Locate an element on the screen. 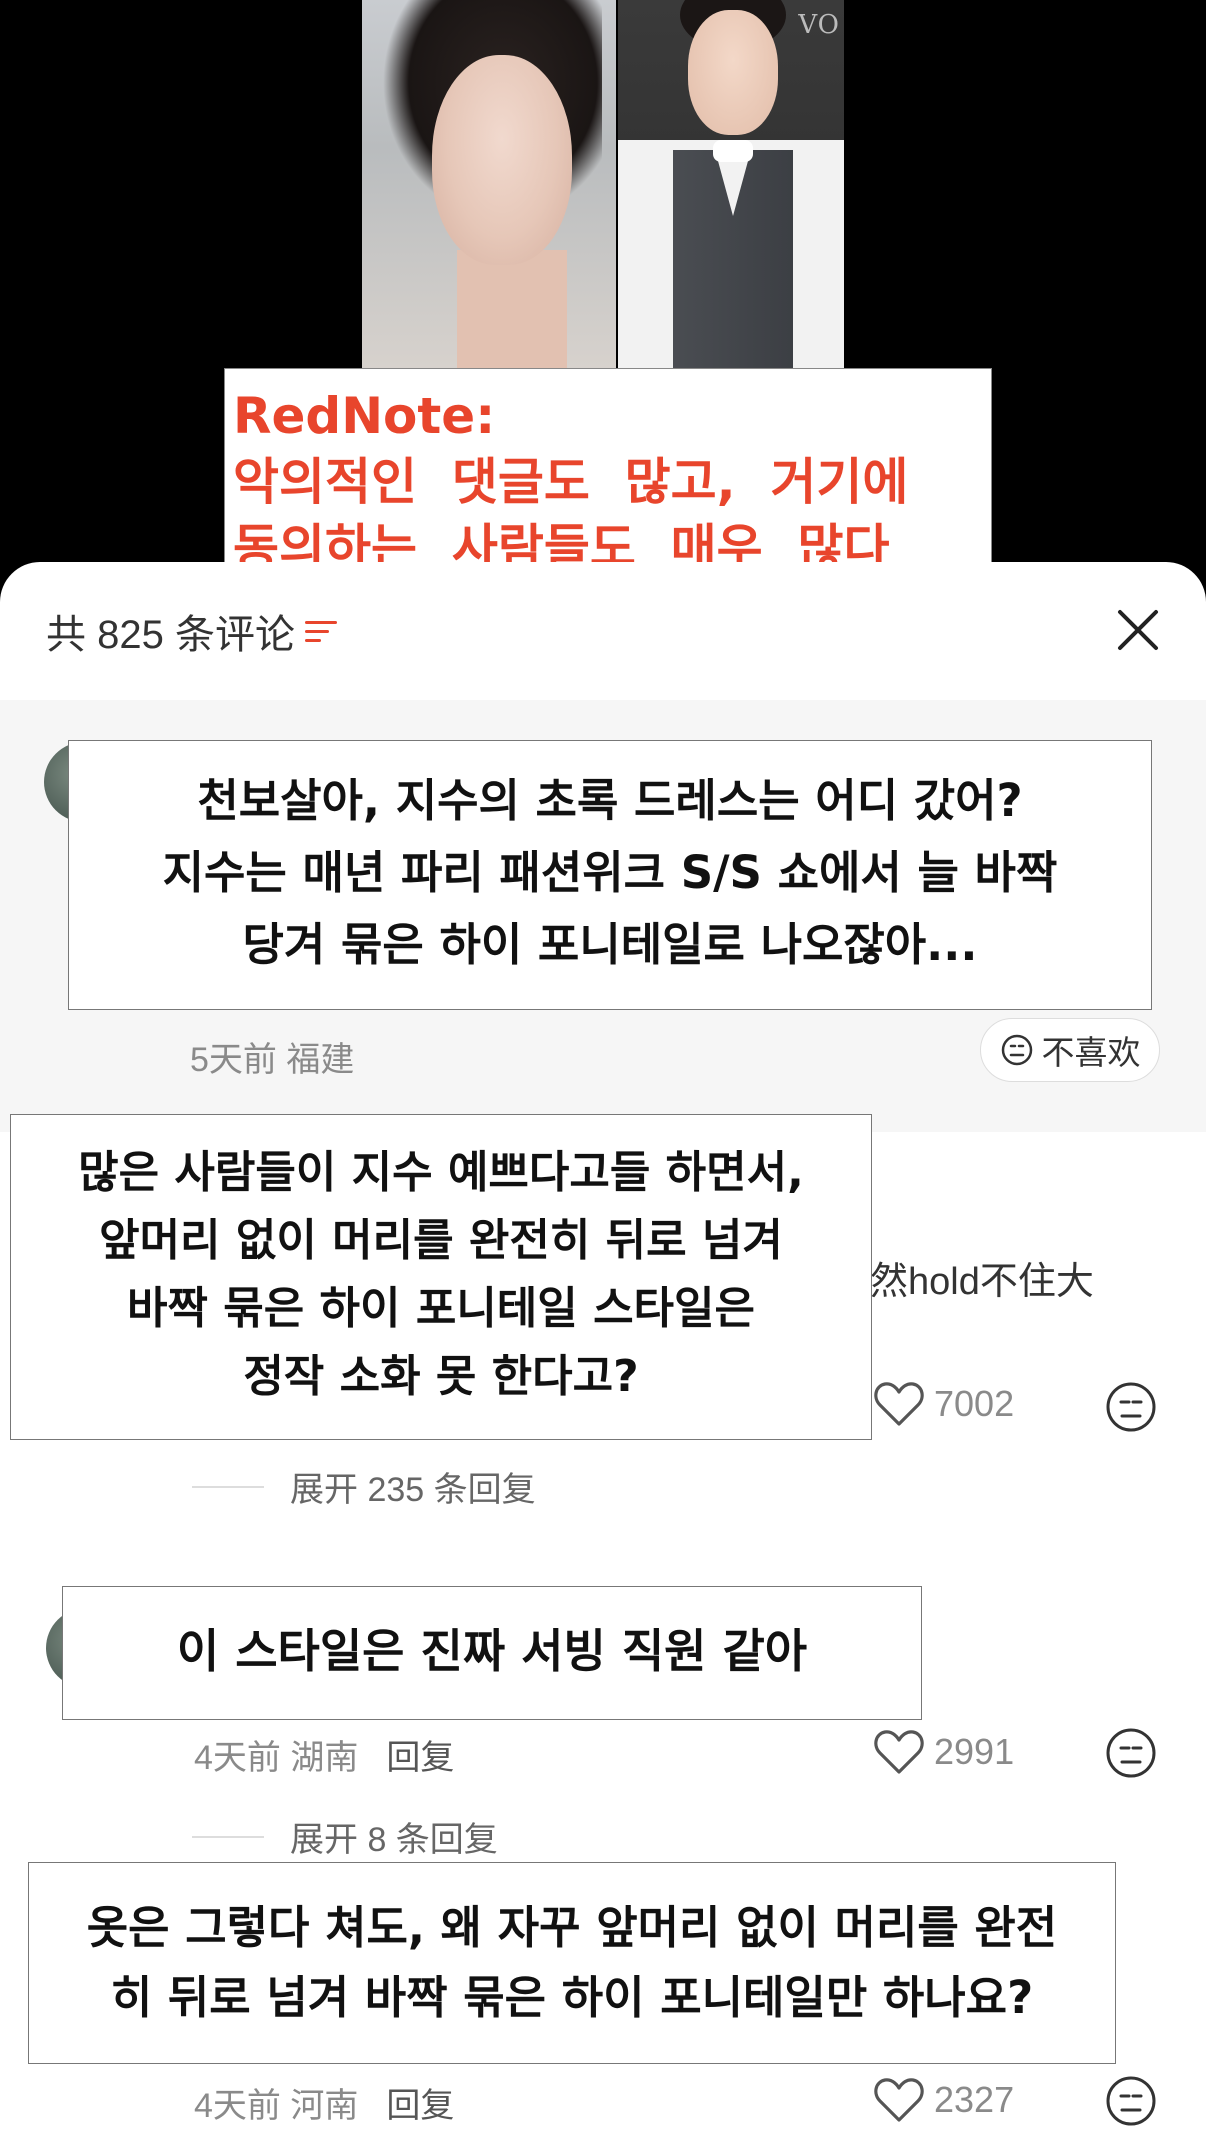  expand-label: 展开 235 条回复 is located at coordinates (413, 1490).